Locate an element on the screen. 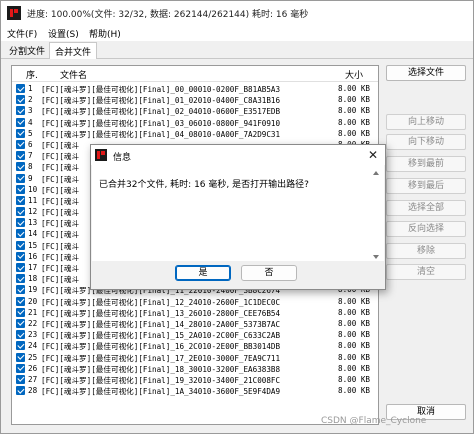 Image resolution: width=474 pixels, height=434 pixels. move-down-button: 向下移动 is located at coordinates (426, 142).